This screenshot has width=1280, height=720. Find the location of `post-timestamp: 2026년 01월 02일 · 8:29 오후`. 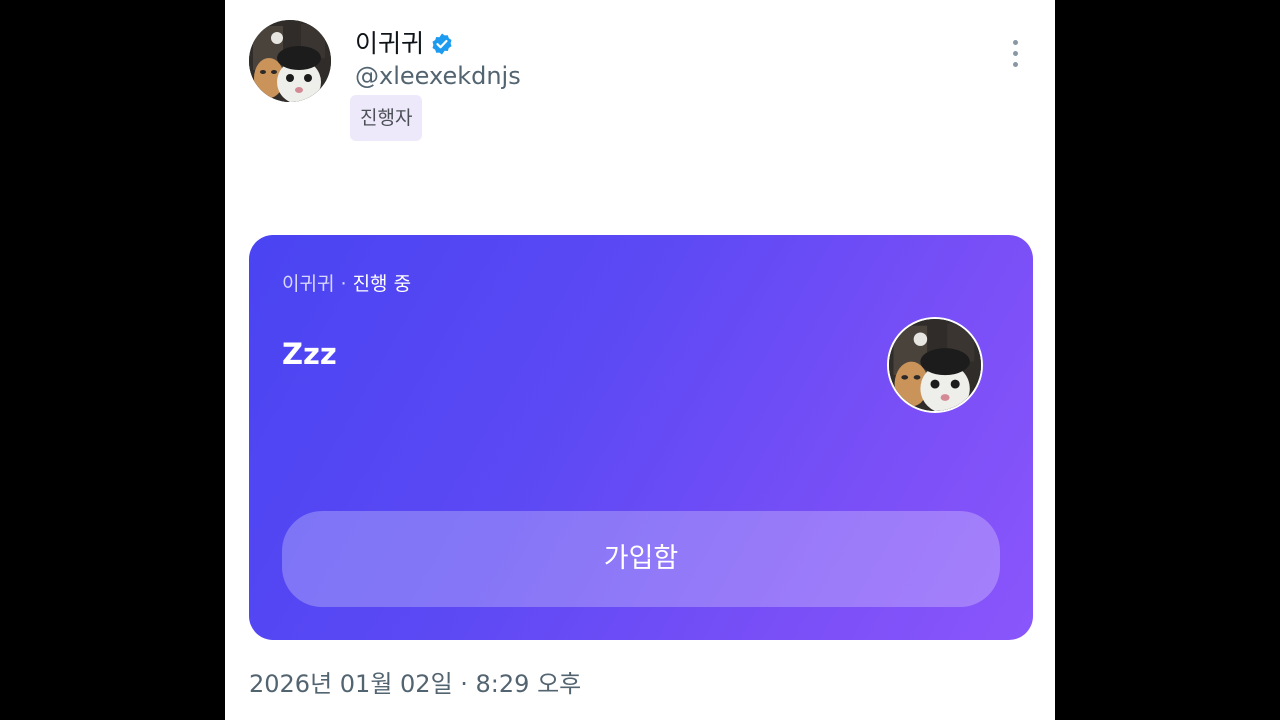

post-timestamp: 2026년 01월 02일 · 8:29 오후 is located at coordinates (415, 684).